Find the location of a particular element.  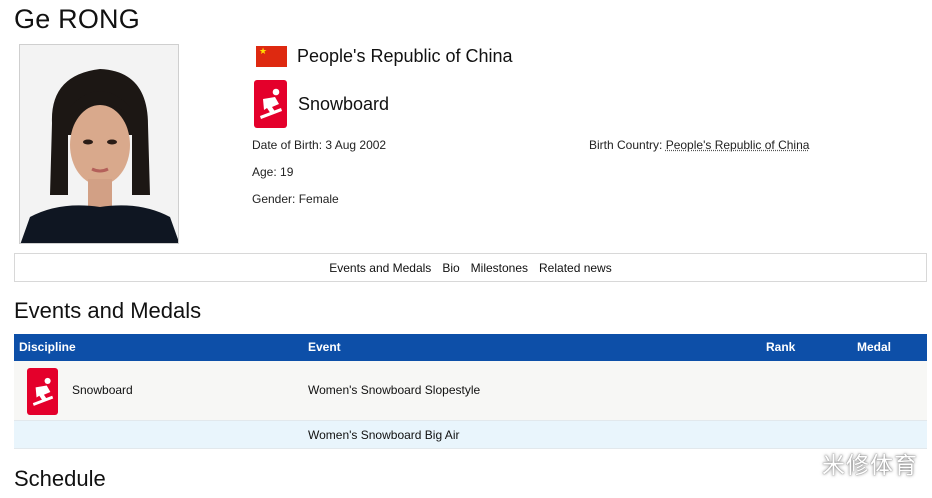

header-event: Event is located at coordinates (324, 347).